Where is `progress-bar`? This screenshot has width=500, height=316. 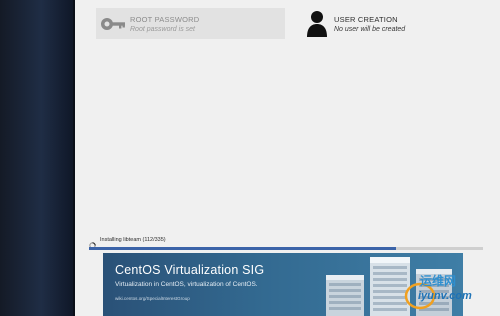
progress-bar is located at coordinates (286, 248).